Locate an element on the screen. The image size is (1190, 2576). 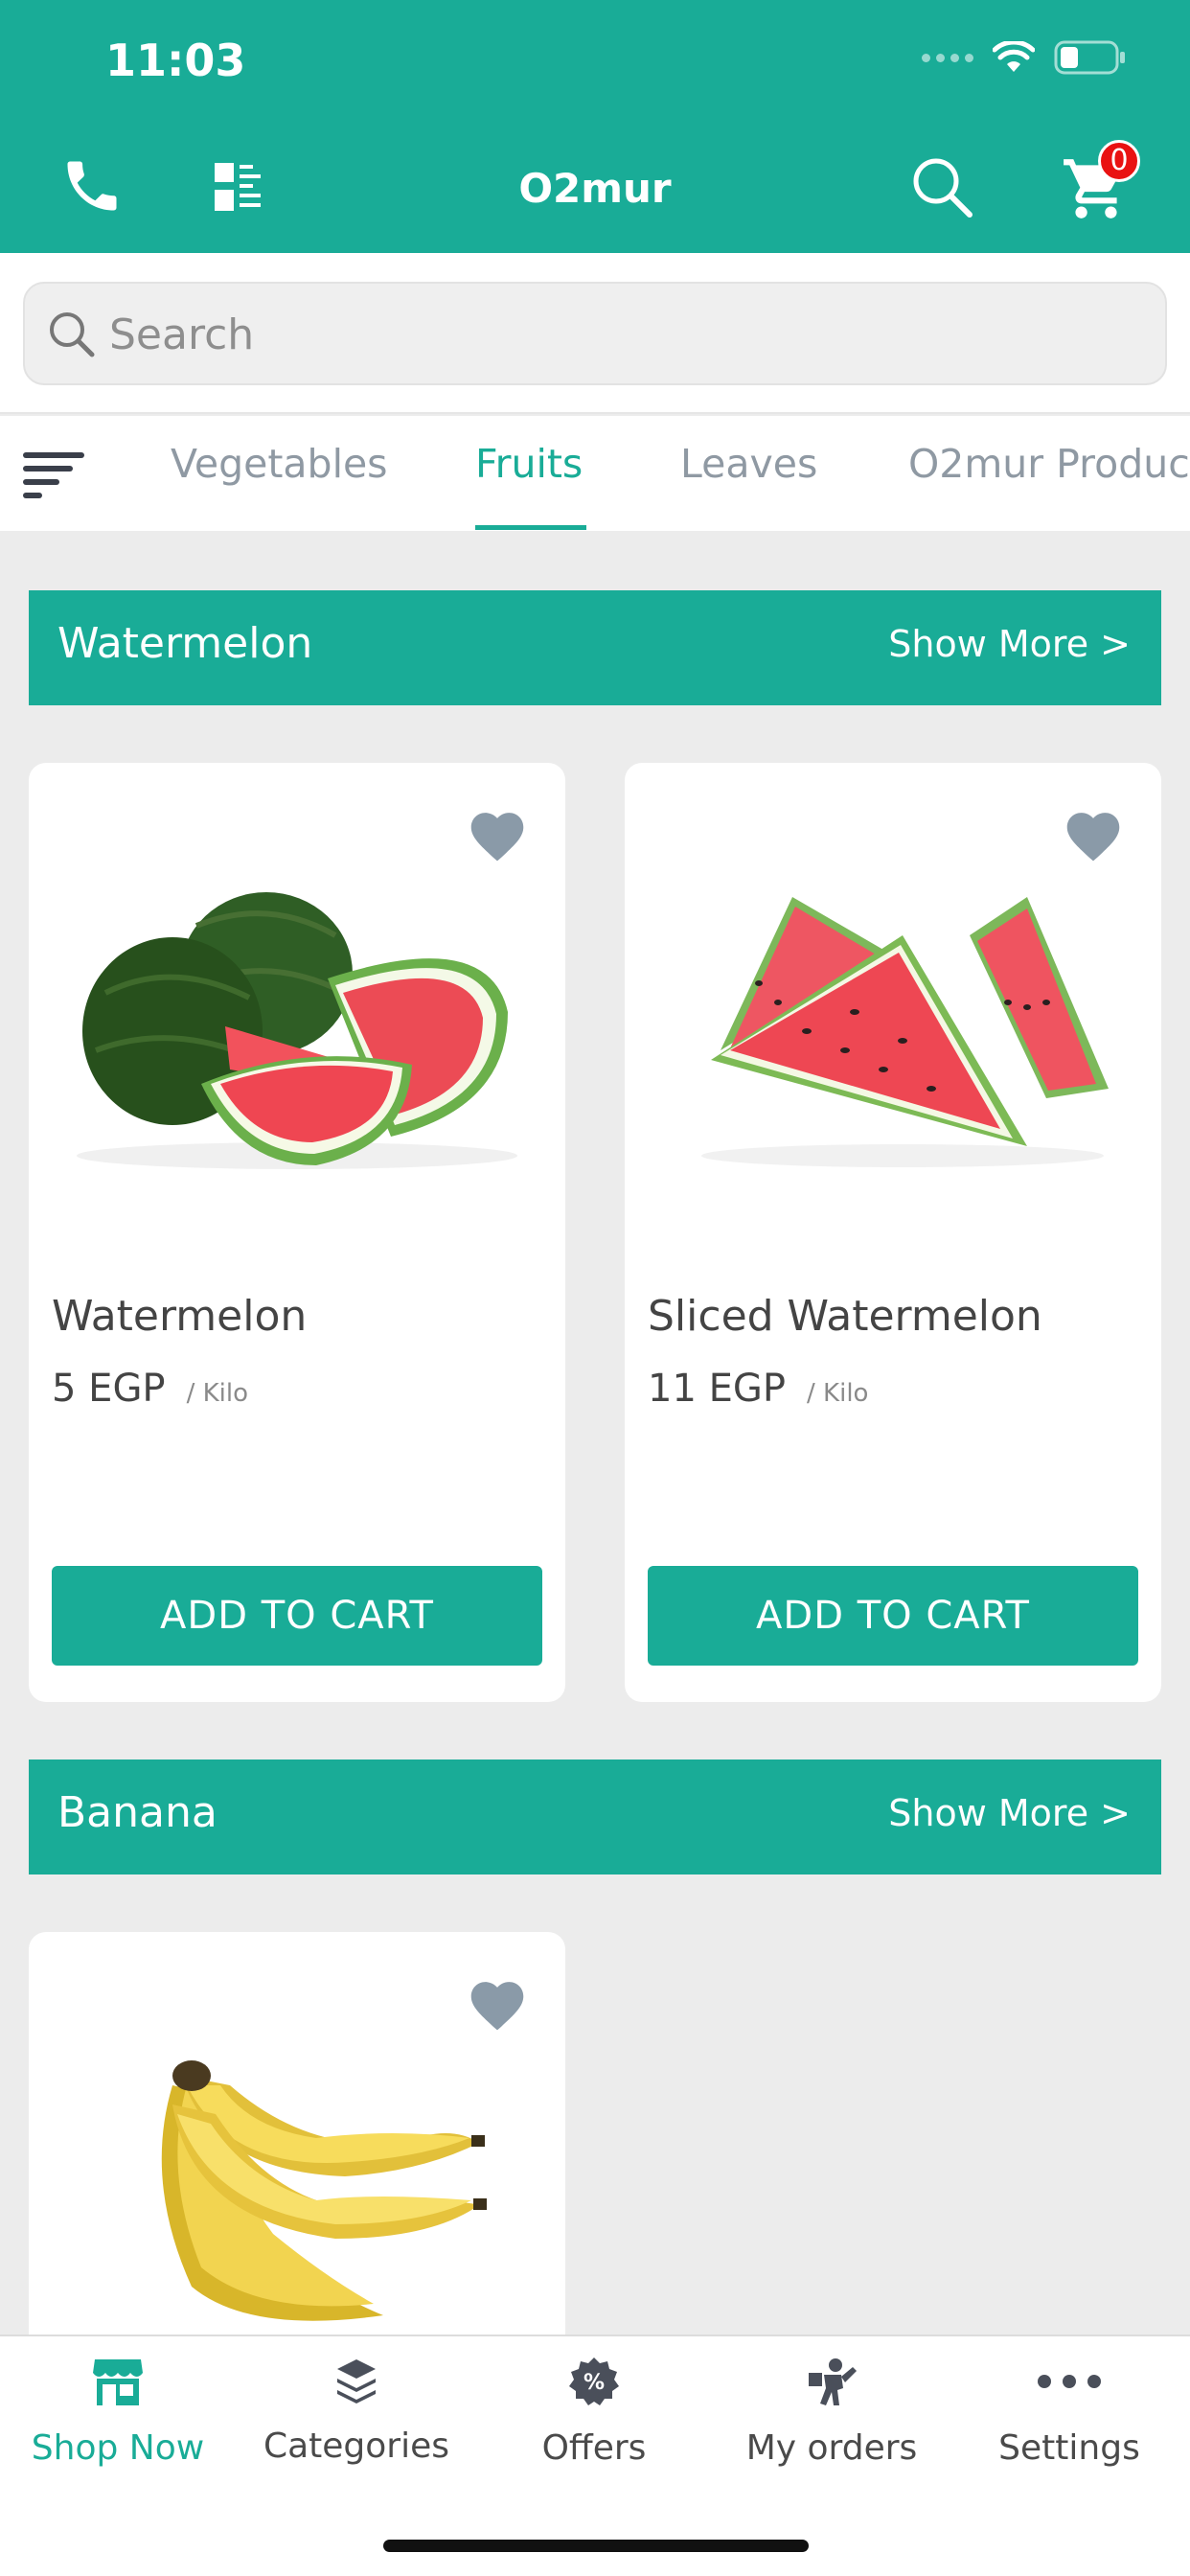
signal-icon is located at coordinates (948, 57).